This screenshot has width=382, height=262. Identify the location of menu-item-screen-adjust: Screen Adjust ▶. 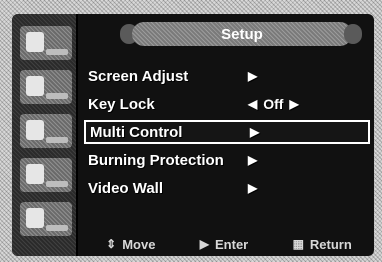
(227, 76).